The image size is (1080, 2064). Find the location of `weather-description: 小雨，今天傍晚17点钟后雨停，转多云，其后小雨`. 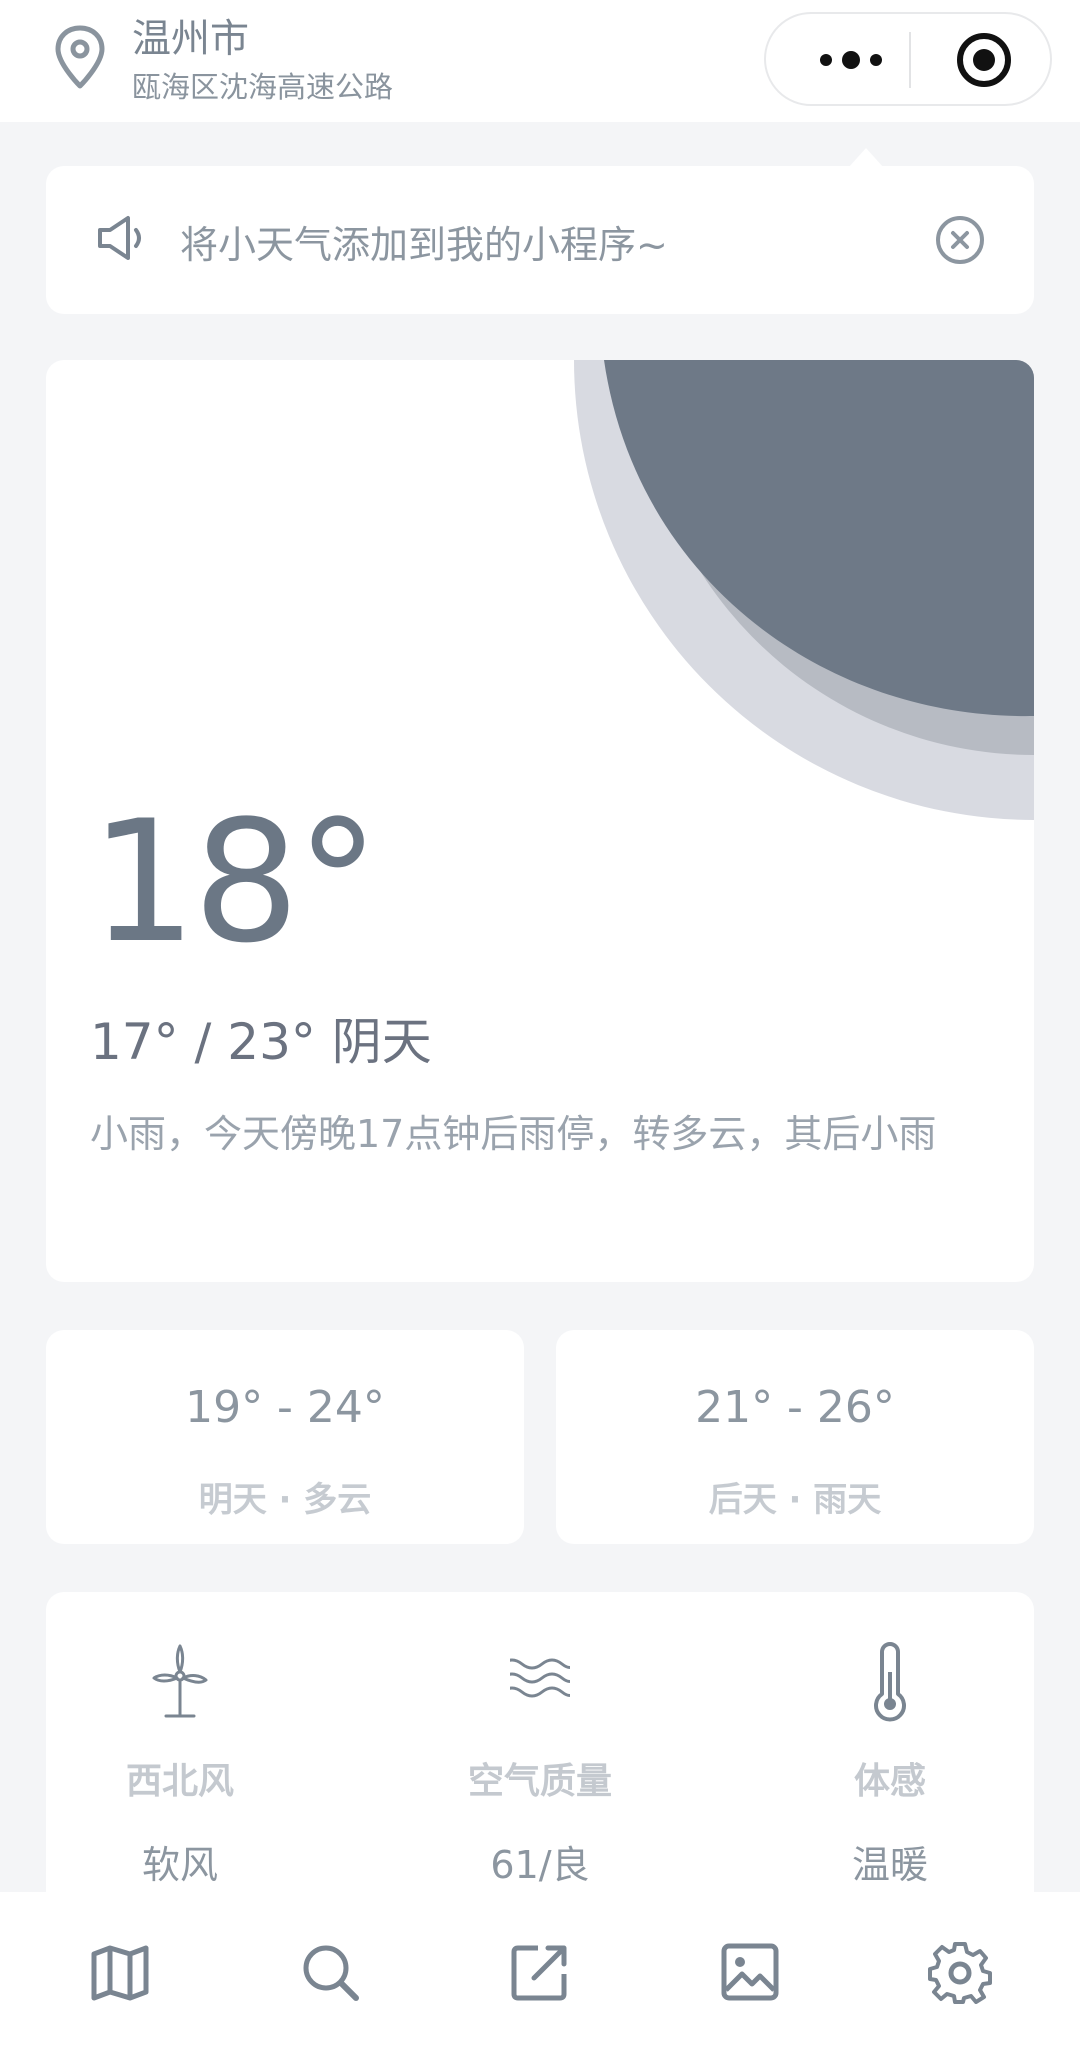

weather-description: 小雨，今天傍晚17点钟后雨停，转多云，其后小雨 is located at coordinates (513, 1134).